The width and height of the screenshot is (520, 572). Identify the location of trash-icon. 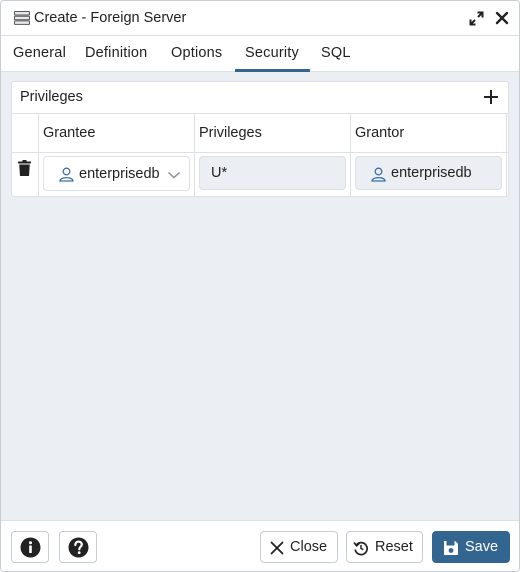
(24, 168).